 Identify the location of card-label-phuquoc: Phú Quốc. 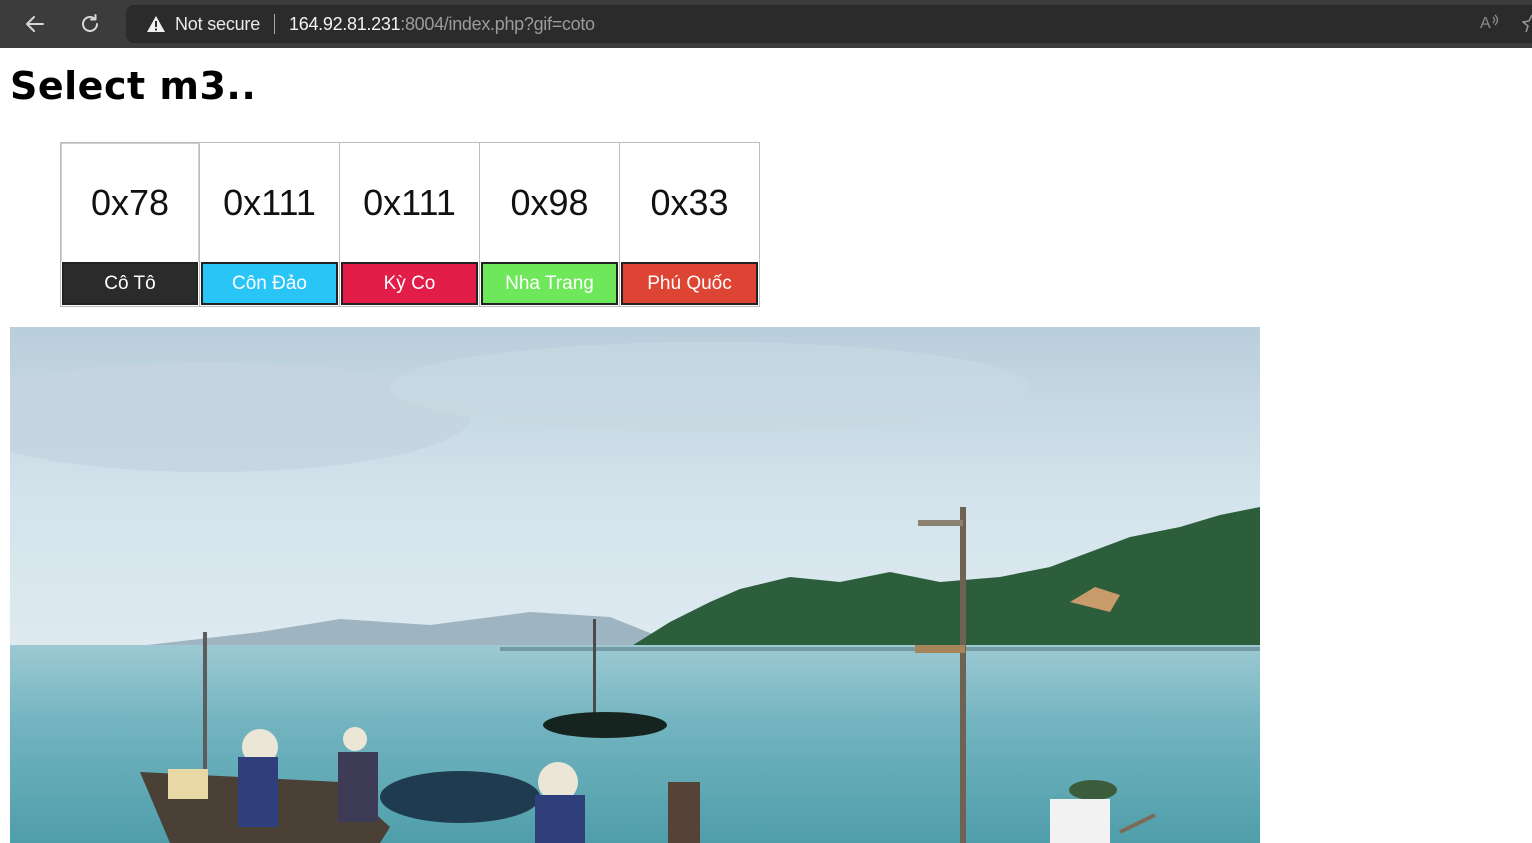
(689, 283).